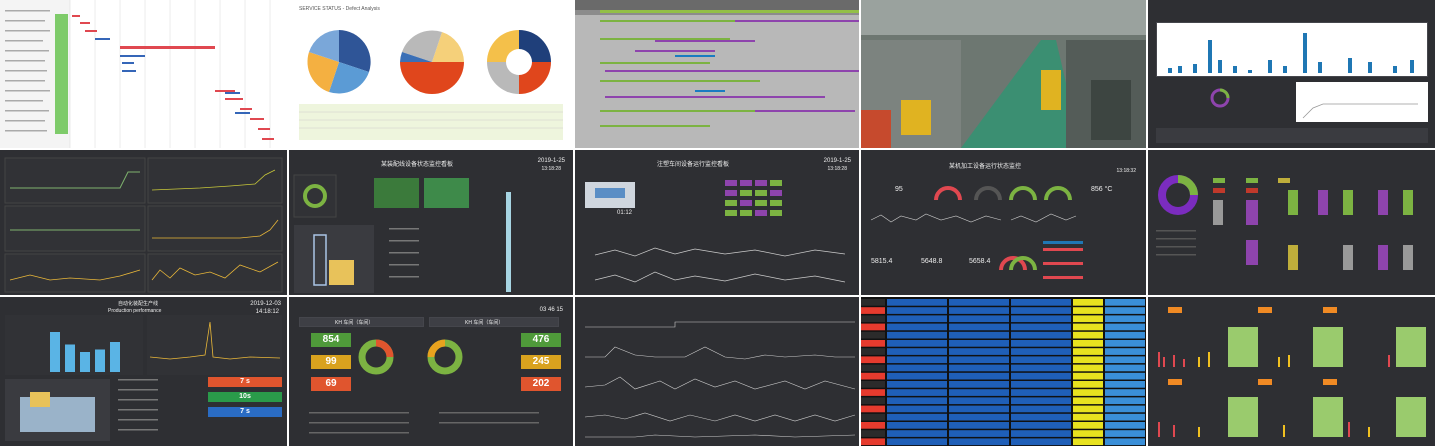 The image size is (1435, 446). I want to click on bar-dashboard-tile, so click(1291, 74).